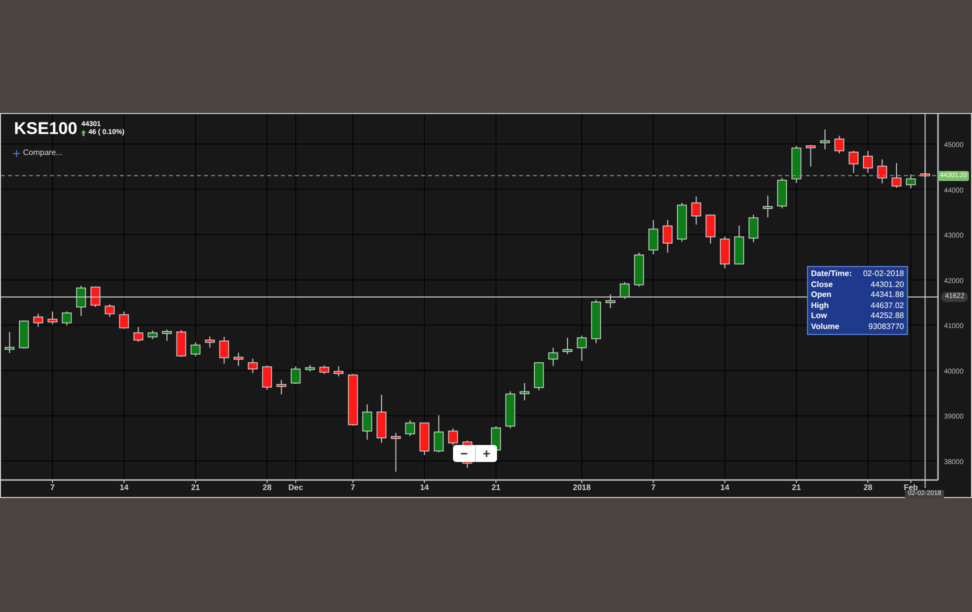  What do you see at coordinates (883, 274) in the screenshot?
I see `tooltip-value: 02-02-2018` at bounding box center [883, 274].